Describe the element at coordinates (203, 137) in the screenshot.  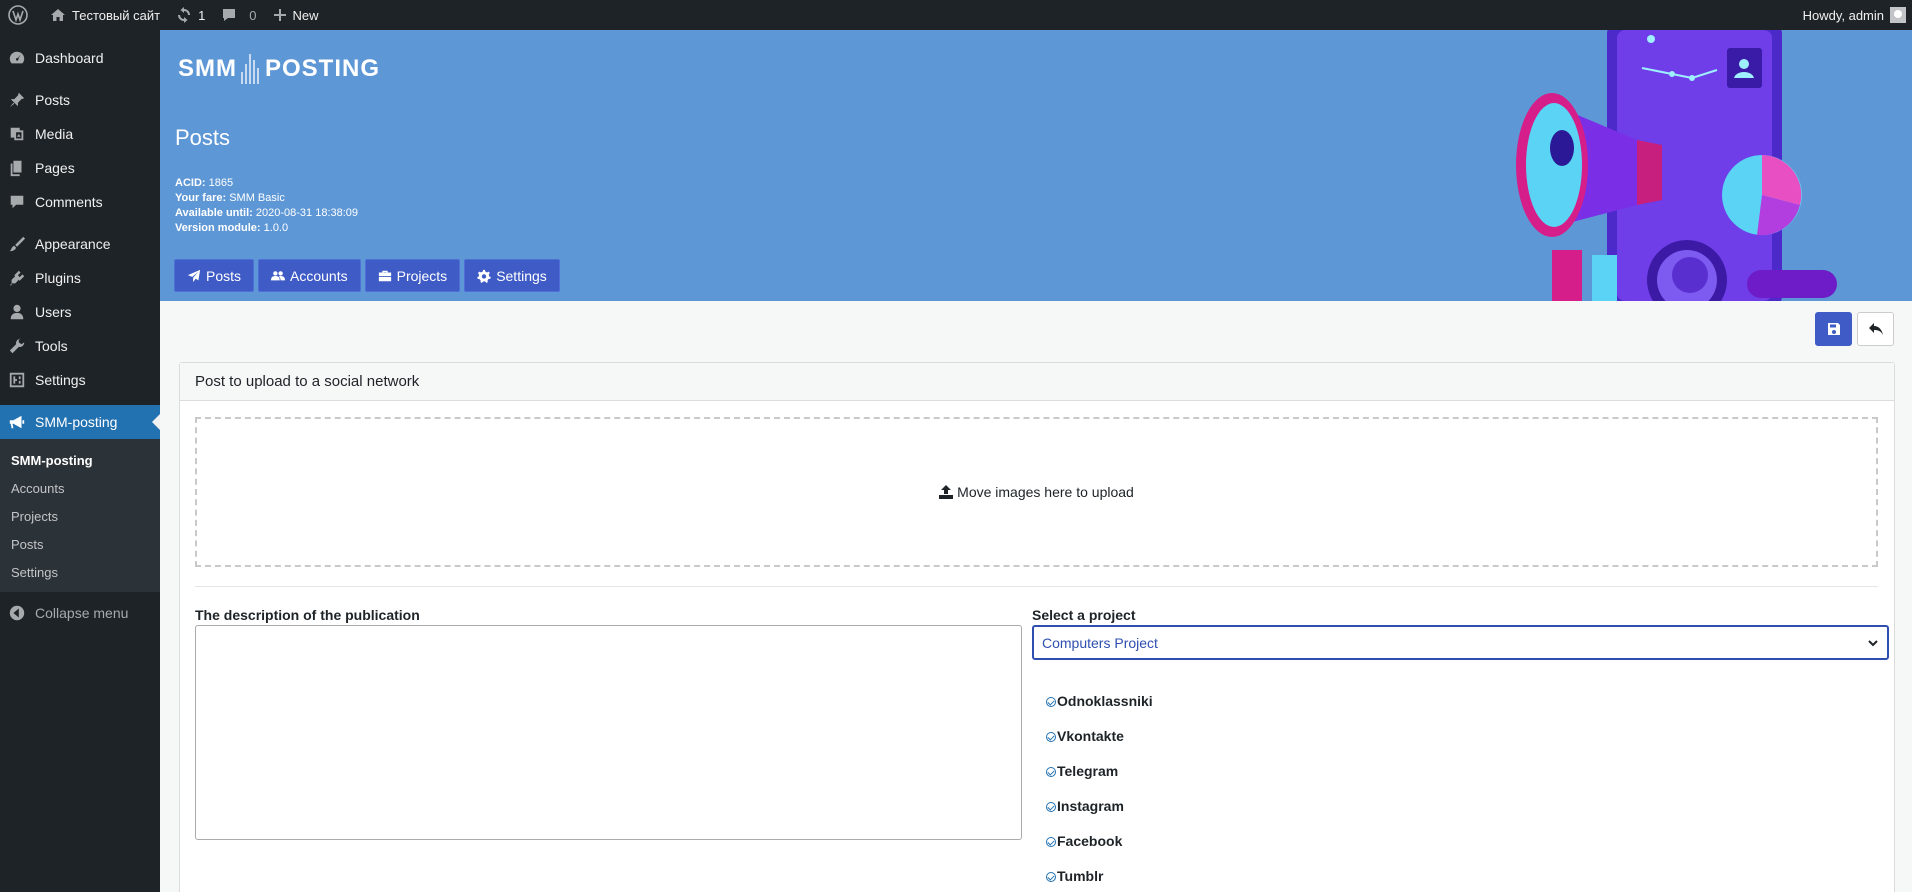
I see `page-title: Posts` at that location.